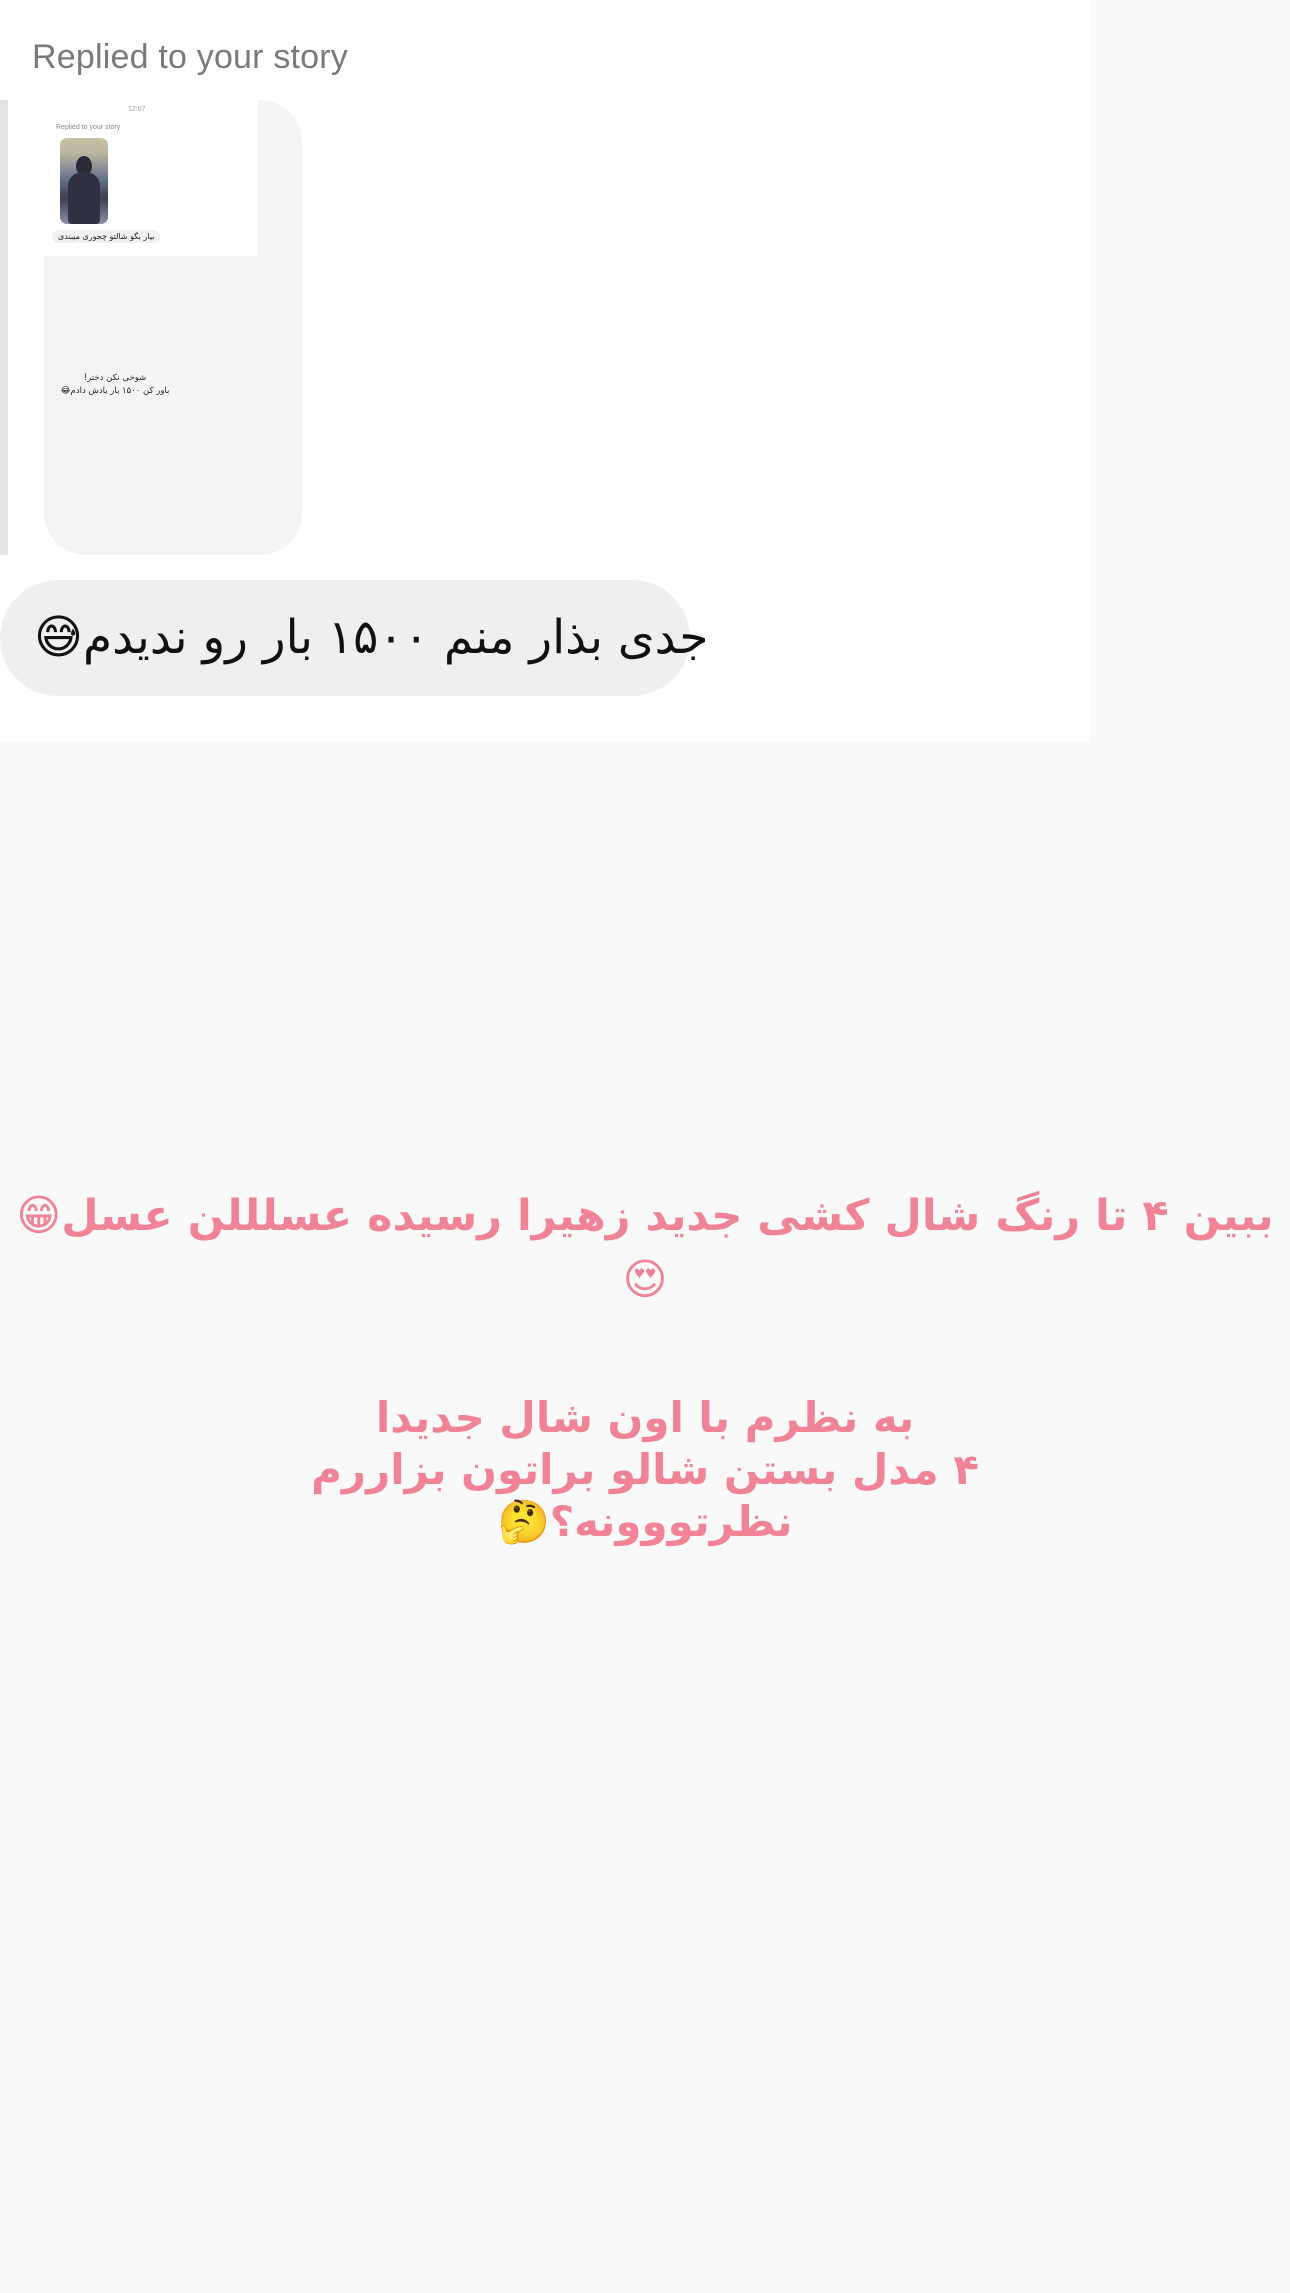 The image size is (1290, 2293). Describe the element at coordinates (88, 127) in the screenshot. I see `preview-replied-label: Replied to your story` at that location.